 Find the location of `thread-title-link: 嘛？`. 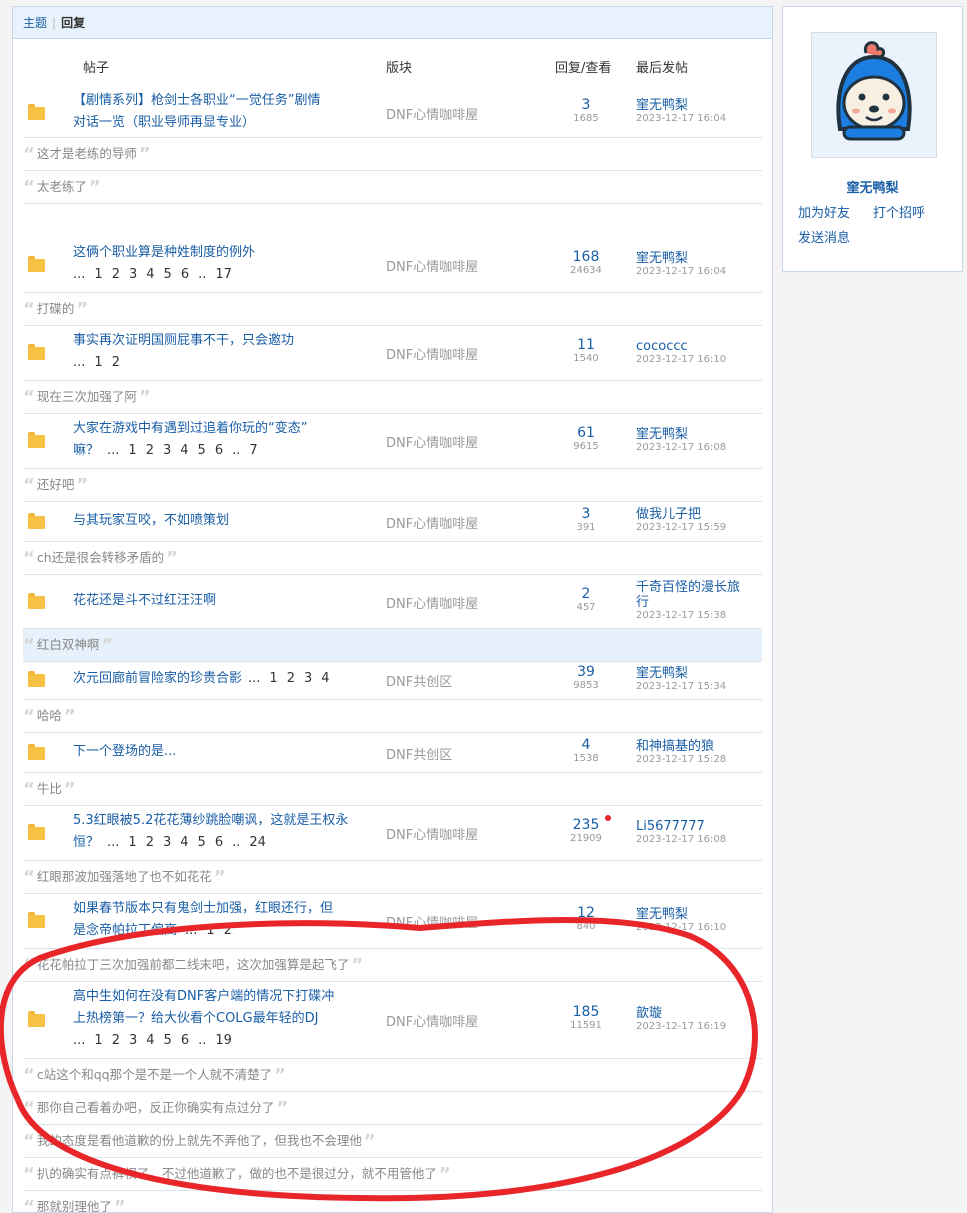

thread-title-link: 嘛？ is located at coordinates (86, 450).